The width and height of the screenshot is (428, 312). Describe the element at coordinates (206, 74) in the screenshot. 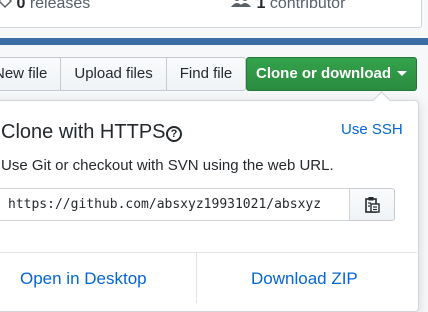

I see `find-file-button: Find file` at that location.